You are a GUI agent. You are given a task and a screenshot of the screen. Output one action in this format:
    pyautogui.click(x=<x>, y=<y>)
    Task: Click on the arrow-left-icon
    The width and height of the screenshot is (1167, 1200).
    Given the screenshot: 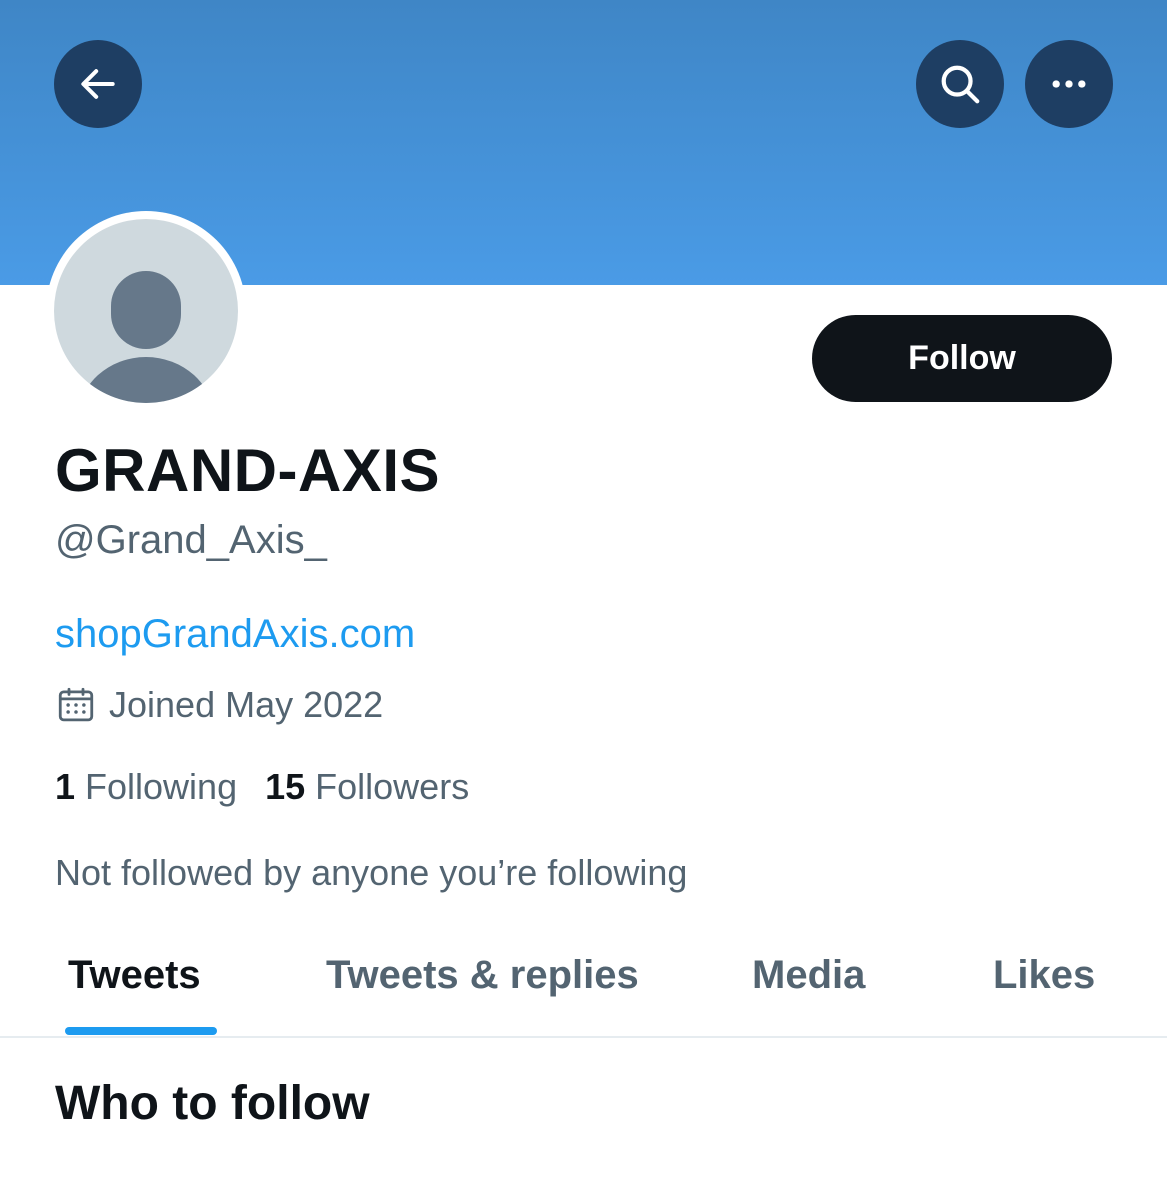 What is the action you would take?
    pyautogui.click(x=98, y=84)
    